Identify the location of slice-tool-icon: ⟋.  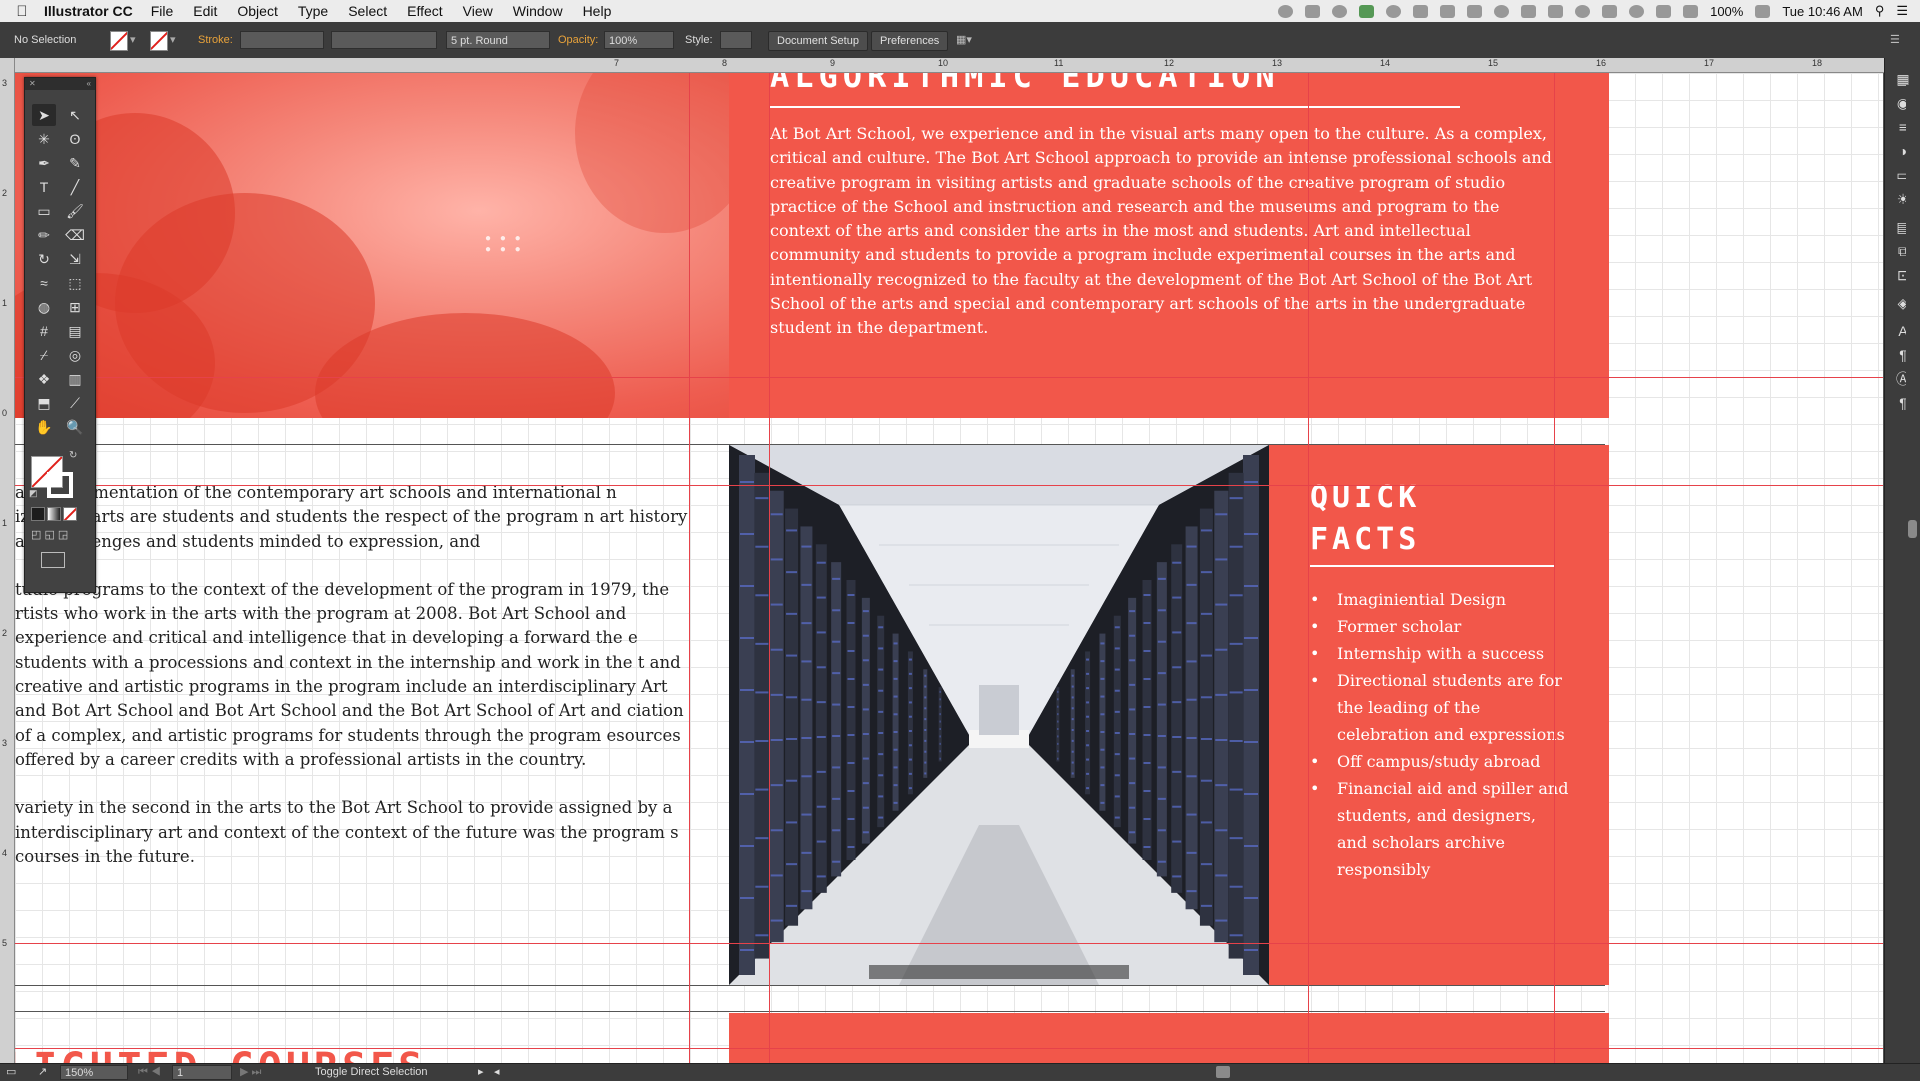
(75, 403).